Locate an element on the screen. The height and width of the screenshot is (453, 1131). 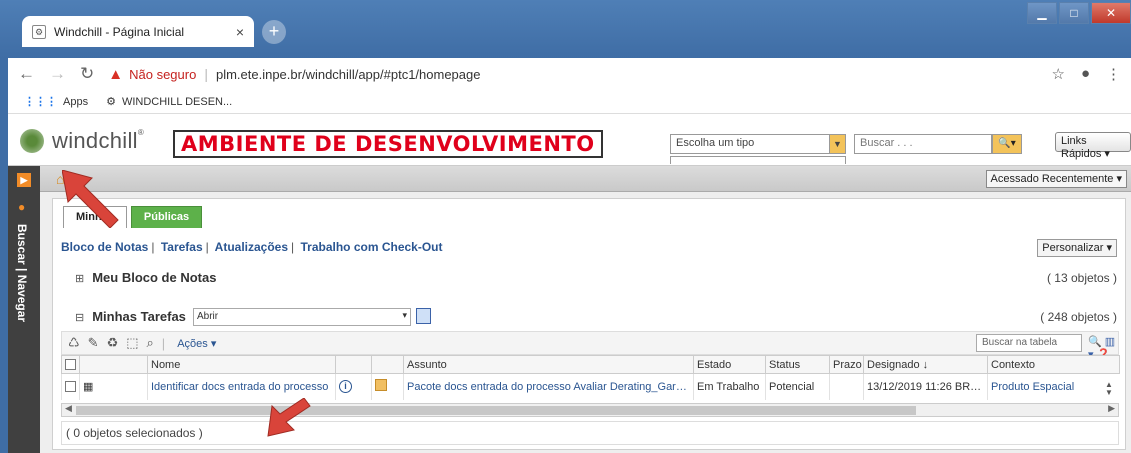
actions-menu: Ações ▾ is located at coordinates (196, 343).